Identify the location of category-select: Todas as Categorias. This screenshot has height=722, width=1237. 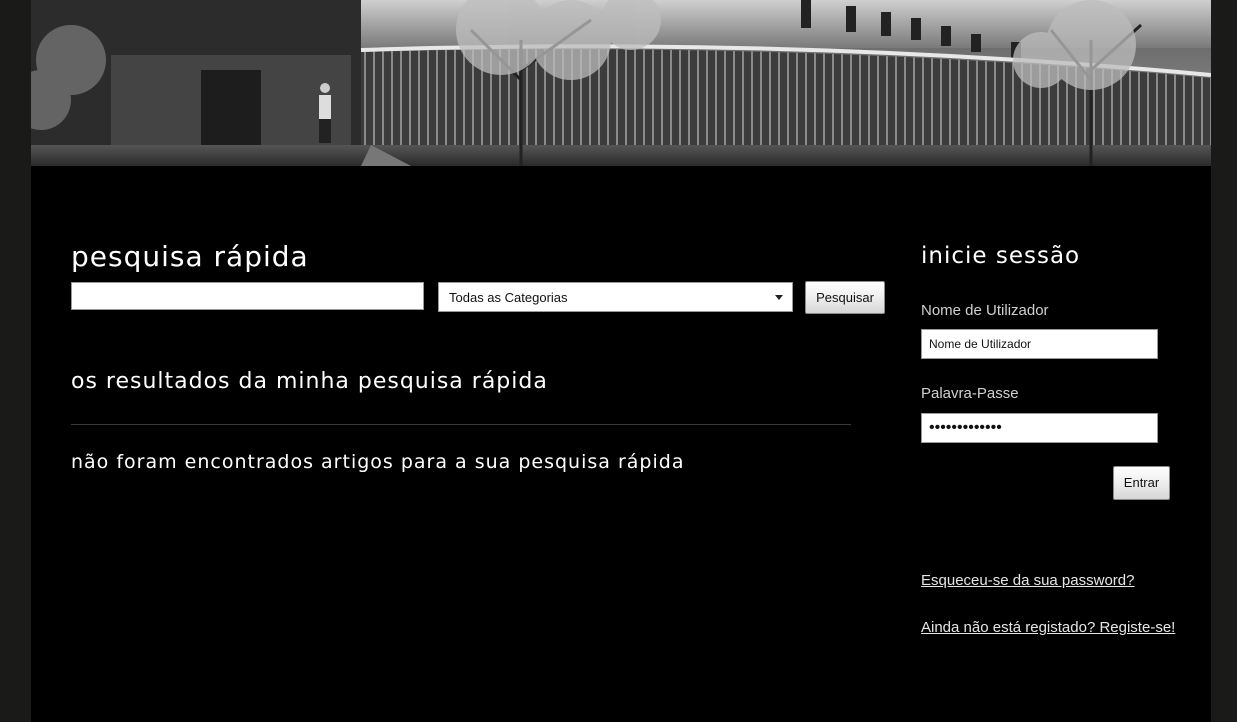
(615, 297).